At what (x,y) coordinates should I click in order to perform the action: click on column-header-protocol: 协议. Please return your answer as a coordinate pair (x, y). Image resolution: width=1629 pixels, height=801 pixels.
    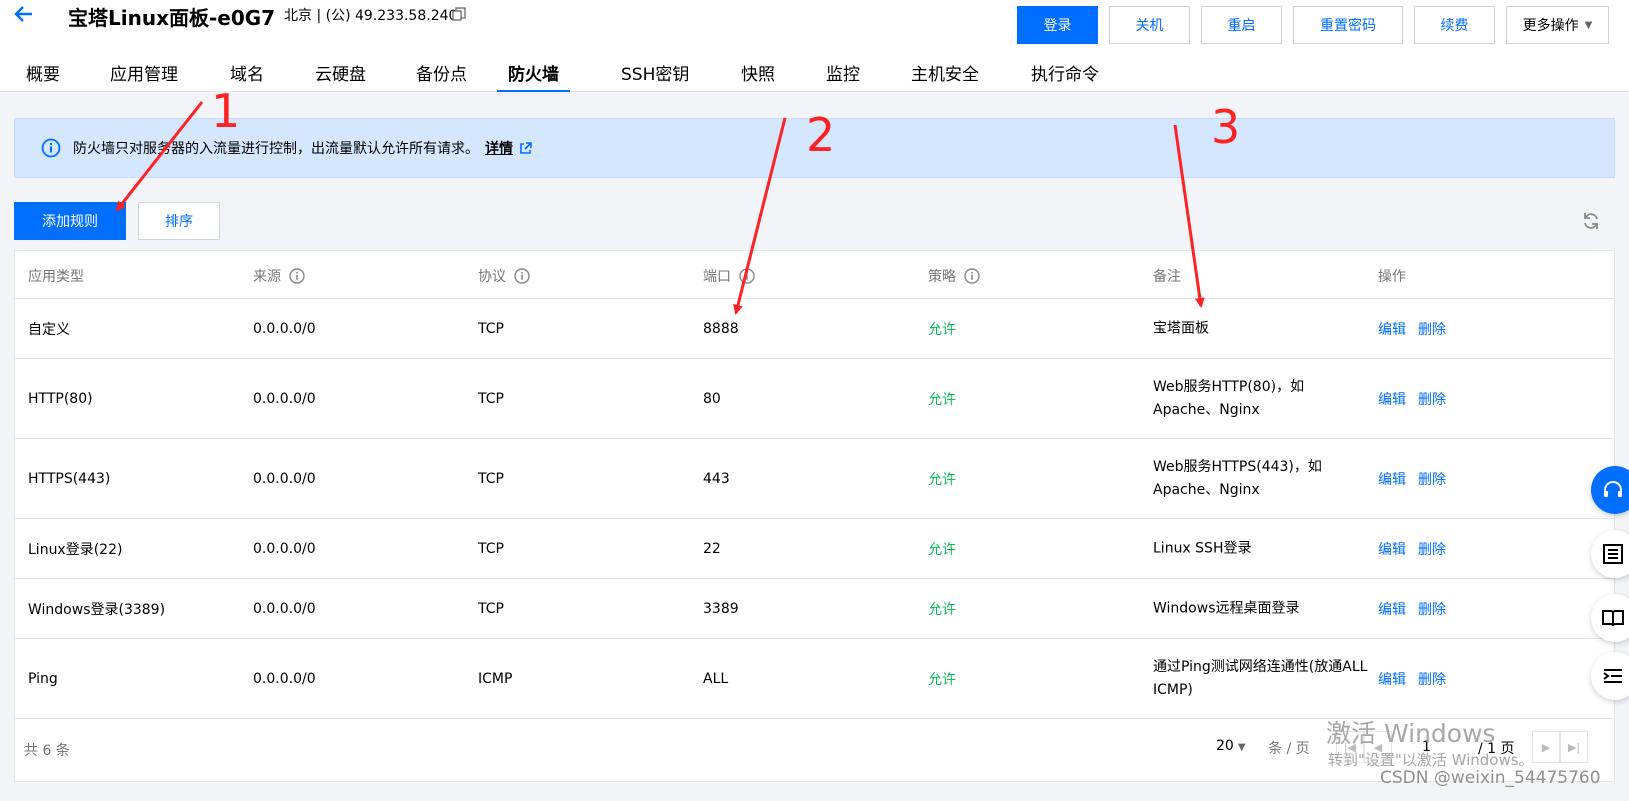
    Looking at the image, I should click on (504, 276).